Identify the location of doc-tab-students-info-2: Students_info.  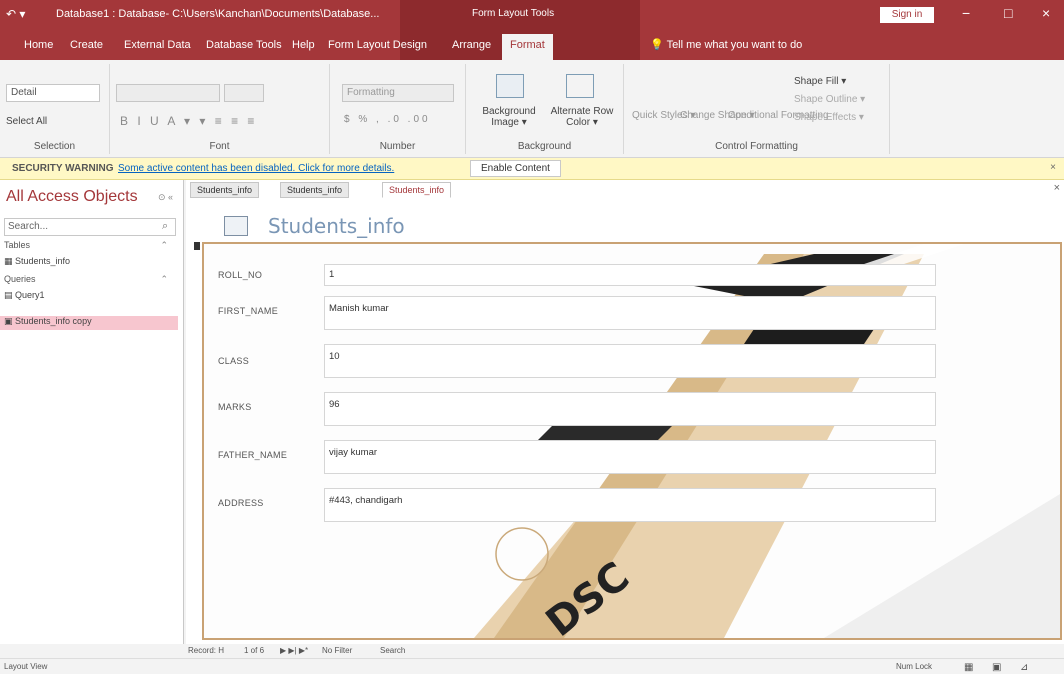
(315, 190).